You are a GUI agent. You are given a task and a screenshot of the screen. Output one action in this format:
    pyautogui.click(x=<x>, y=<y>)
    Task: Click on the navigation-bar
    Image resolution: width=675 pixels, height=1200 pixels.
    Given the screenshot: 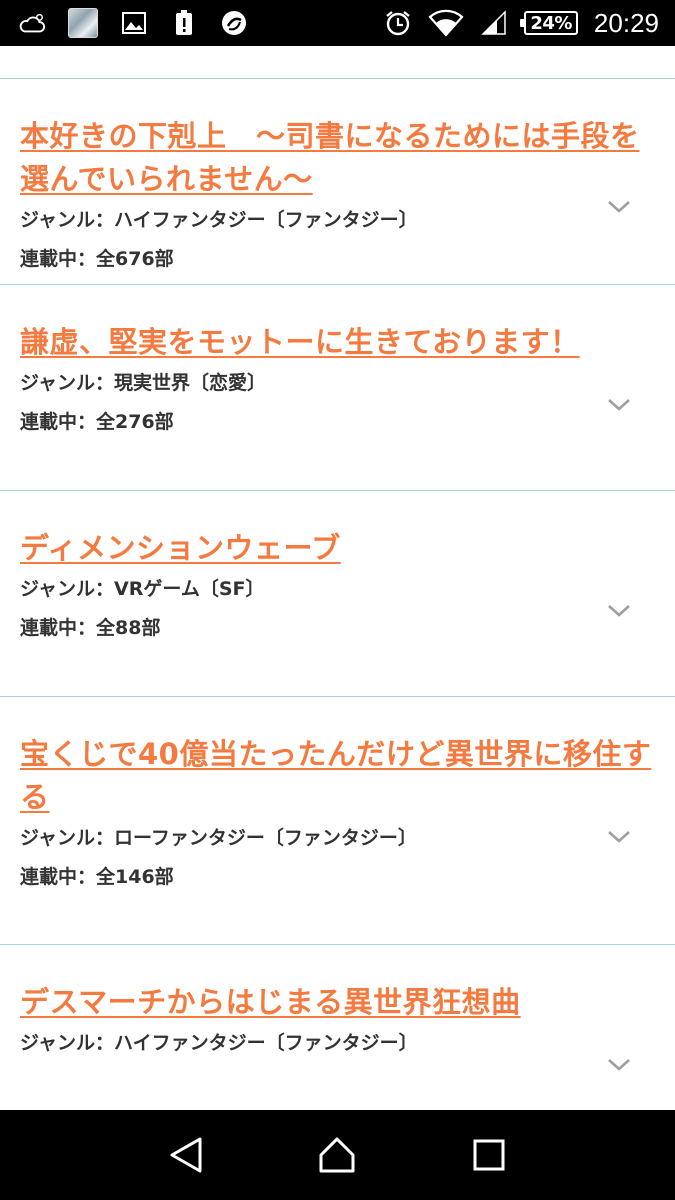 What is the action you would take?
    pyautogui.click(x=337, y=1155)
    